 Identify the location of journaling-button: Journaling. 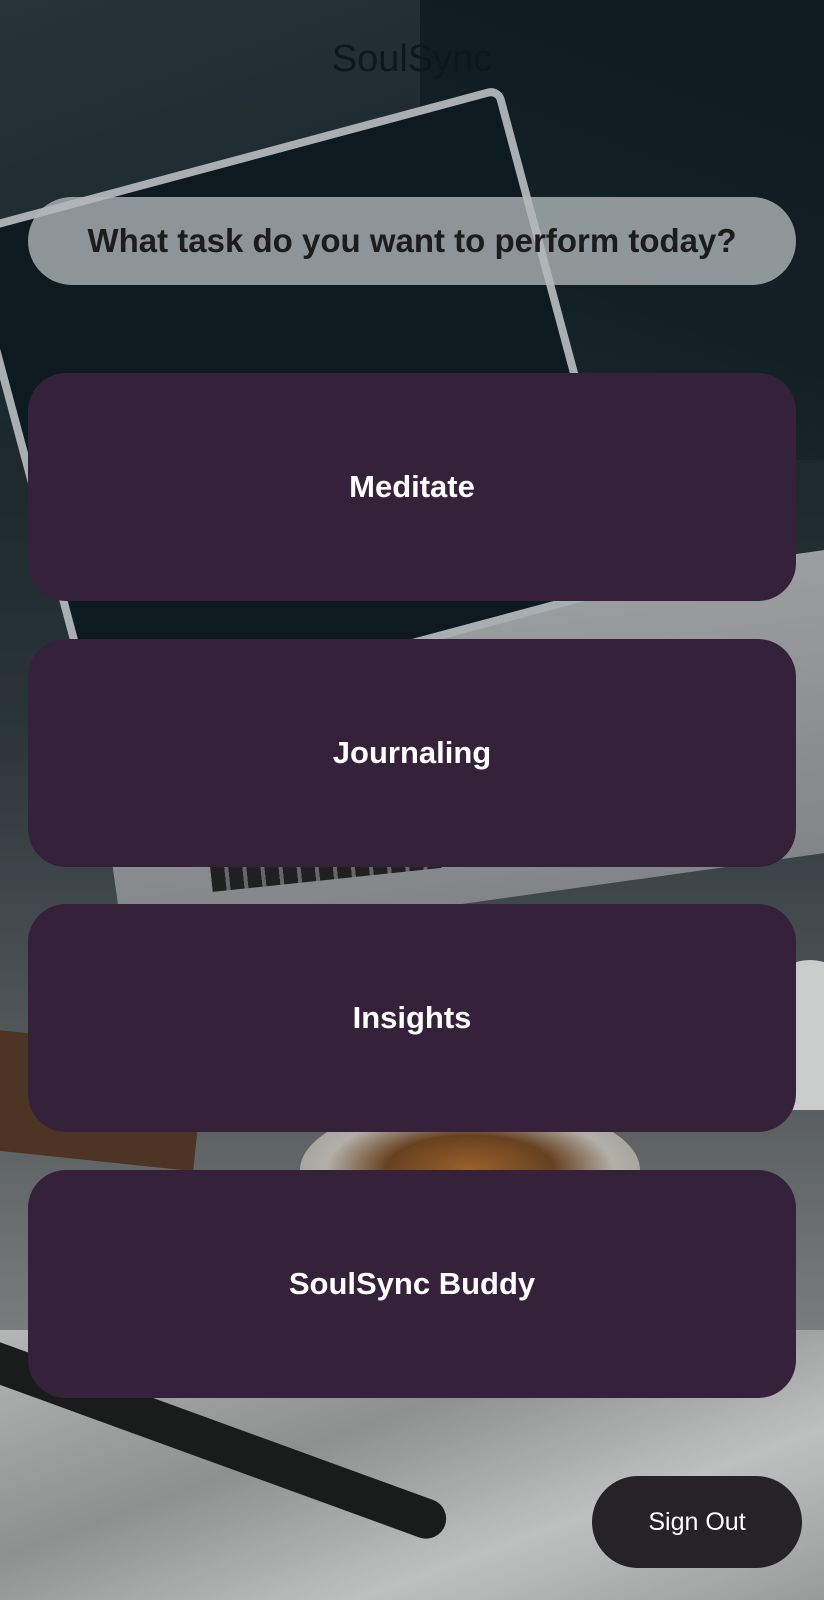
(412, 753).